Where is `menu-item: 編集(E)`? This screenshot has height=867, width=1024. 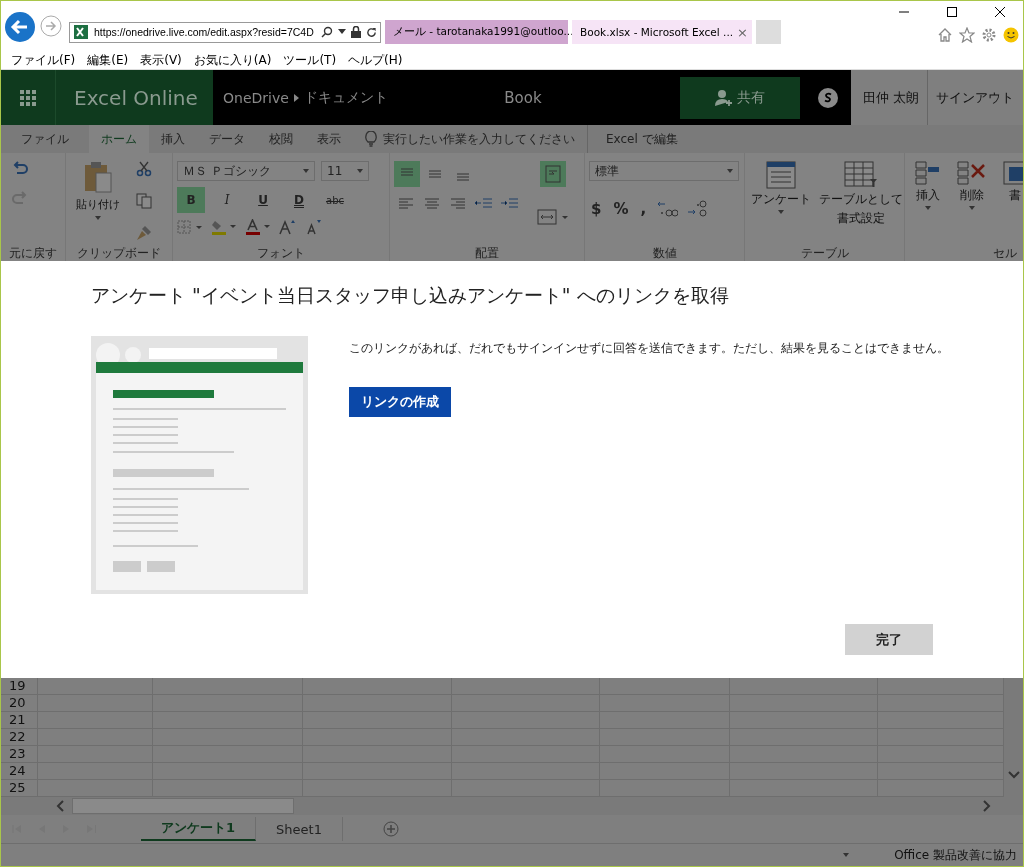
menu-item: 編集(E) is located at coordinates (108, 60).